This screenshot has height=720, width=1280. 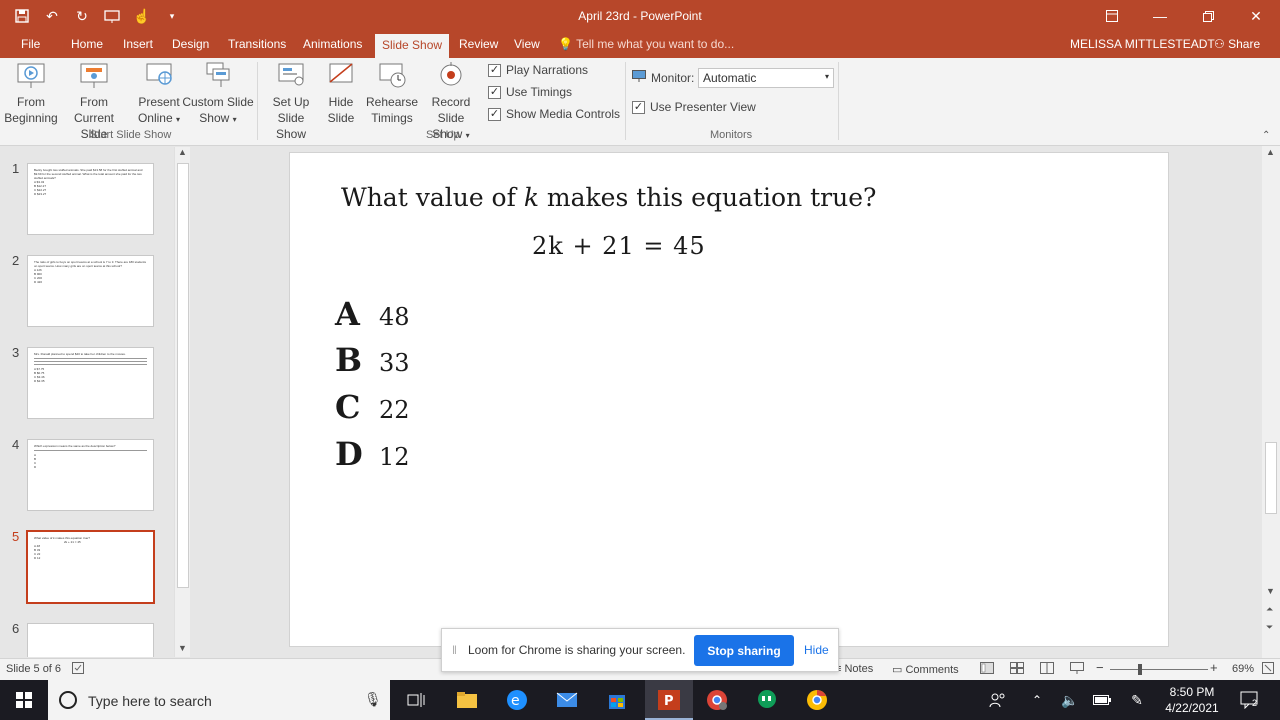 What do you see at coordinates (394, 363) in the screenshot?
I see `answer-value: 33` at bounding box center [394, 363].